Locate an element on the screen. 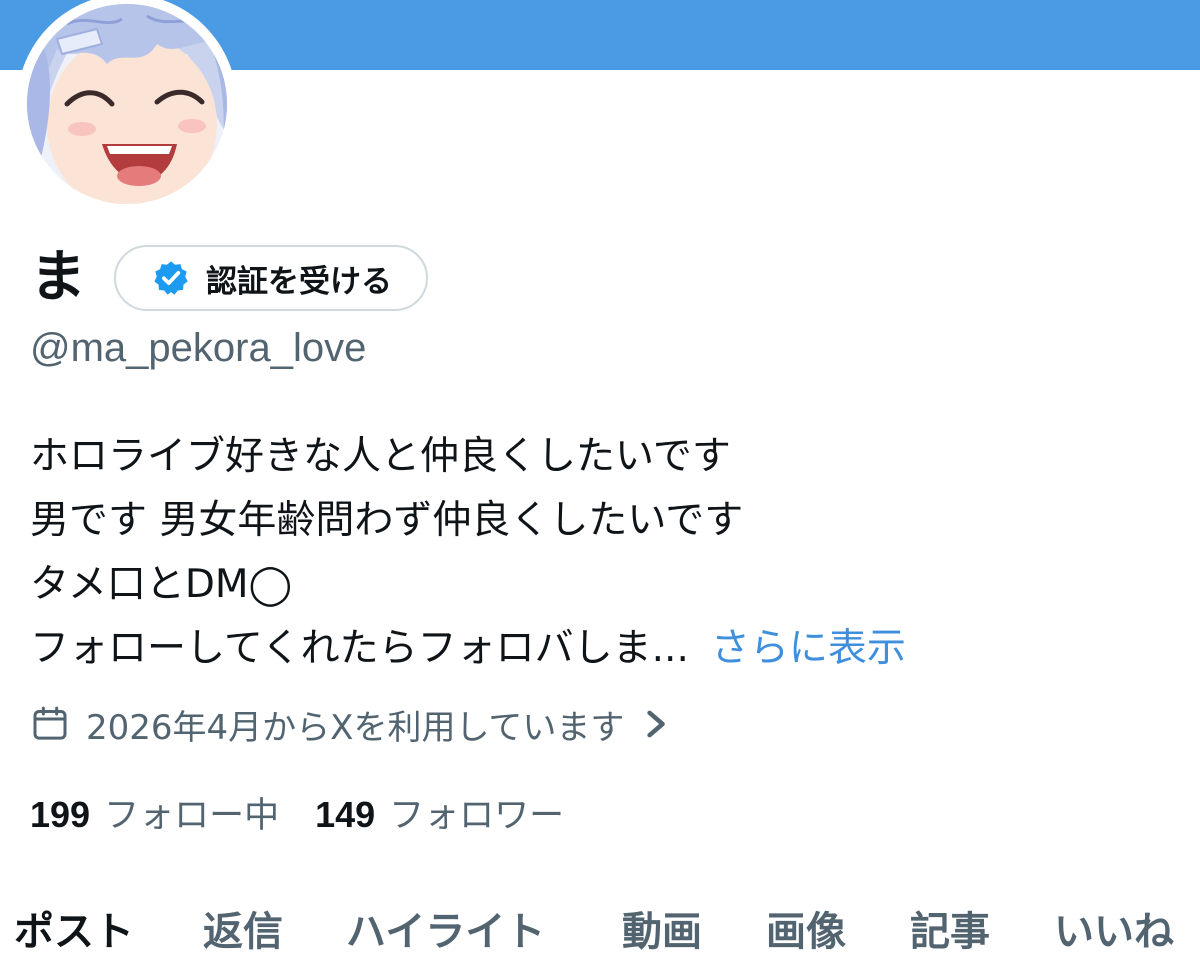 The height and width of the screenshot is (970, 1200). display-name: ま is located at coordinates (58, 277).